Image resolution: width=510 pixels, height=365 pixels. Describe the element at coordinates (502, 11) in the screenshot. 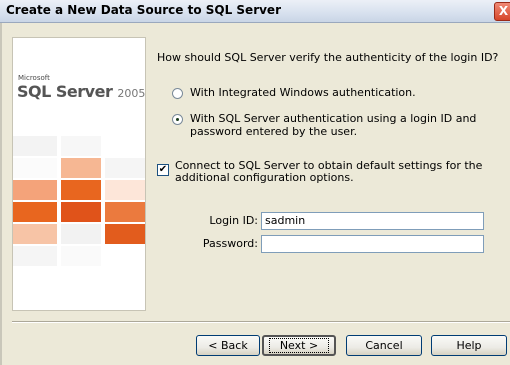

I see `close-icon: X` at that location.